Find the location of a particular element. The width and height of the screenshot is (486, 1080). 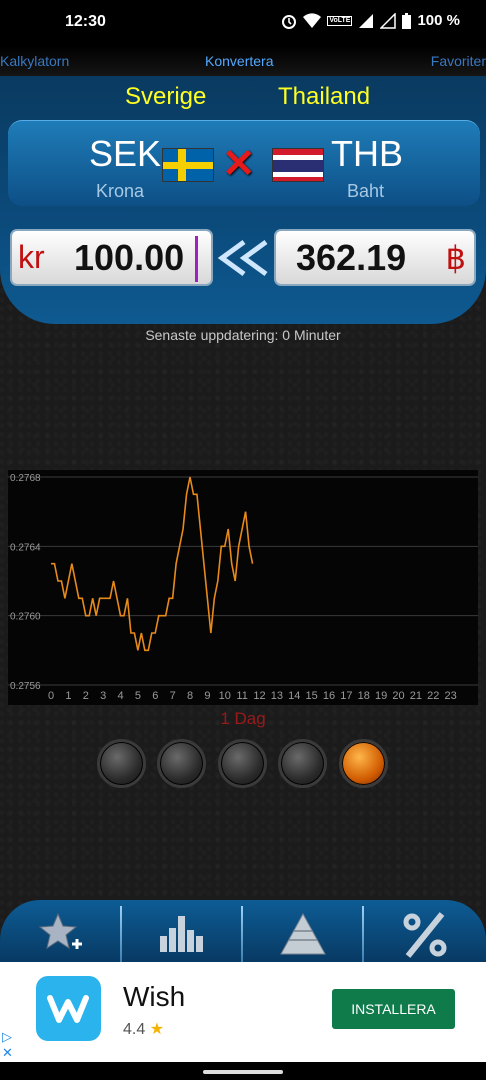

x-tick-label: 11 is located at coordinates (241, 696).